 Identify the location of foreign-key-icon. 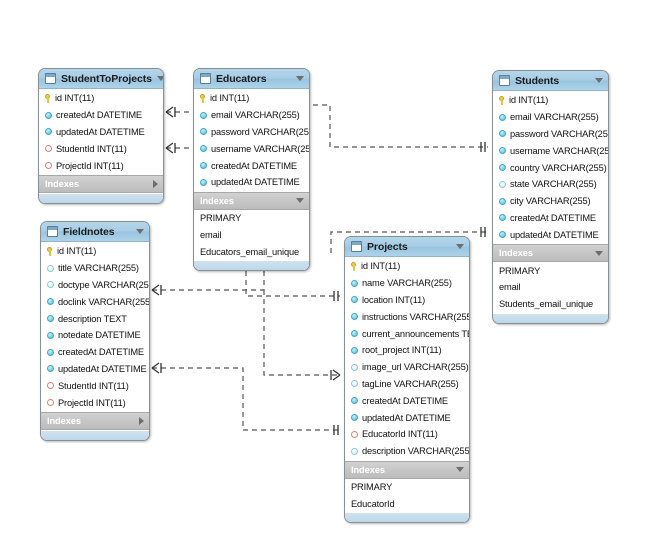
(50, 386).